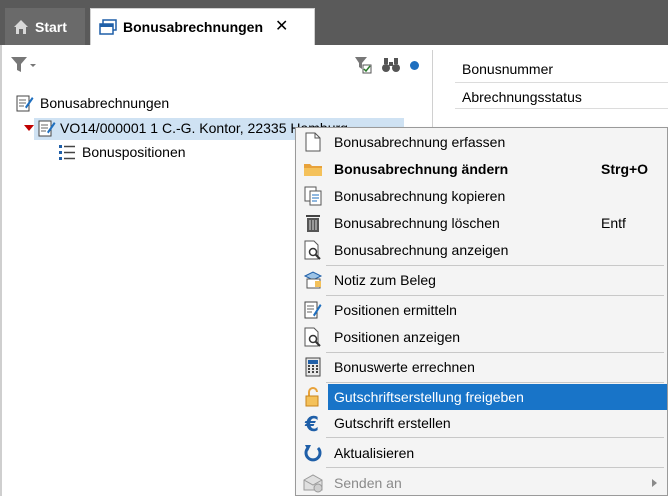 Image resolution: width=668 pixels, height=496 pixels. Describe the element at coordinates (108, 27) in the screenshot. I see `window-icon` at that location.